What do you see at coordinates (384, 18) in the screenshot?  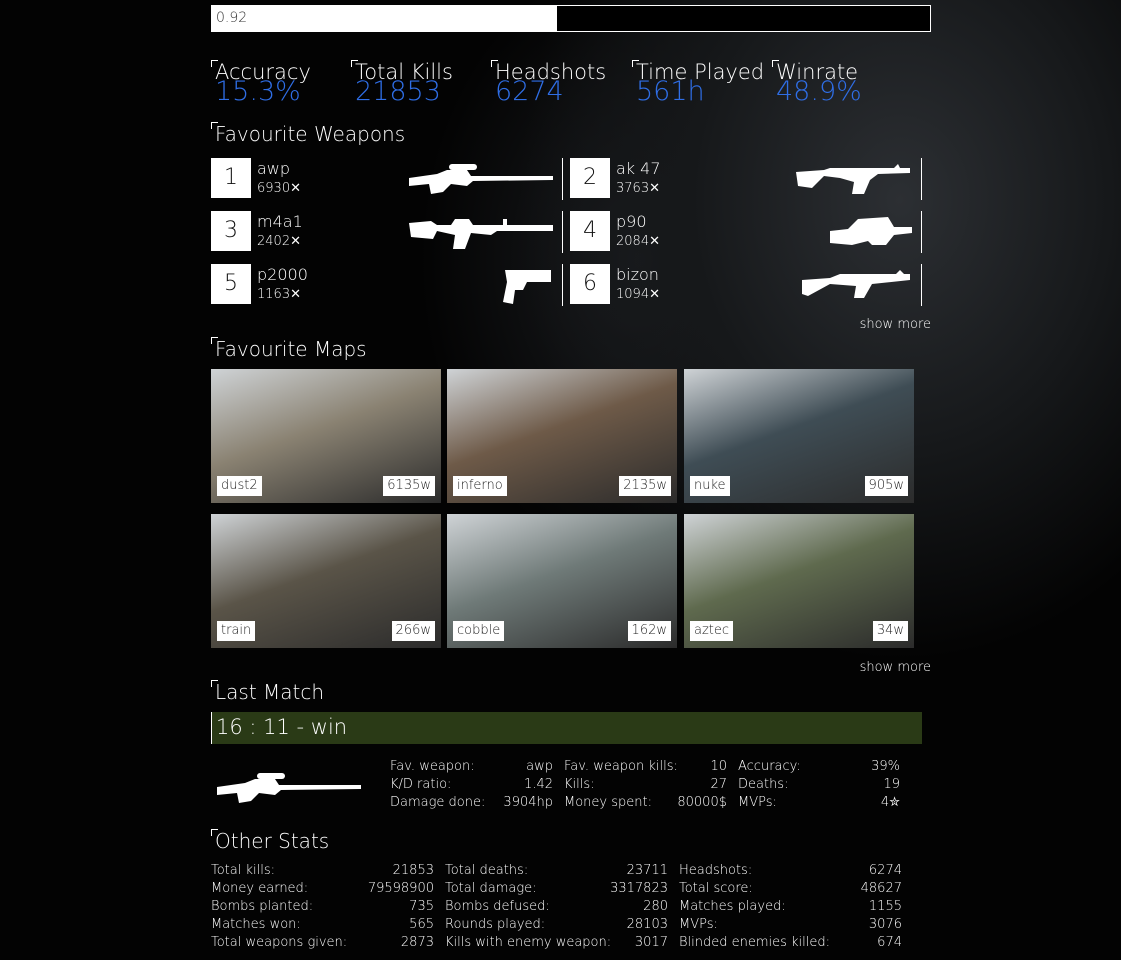 I see `progress-fill` at bounding box center [384, 18].